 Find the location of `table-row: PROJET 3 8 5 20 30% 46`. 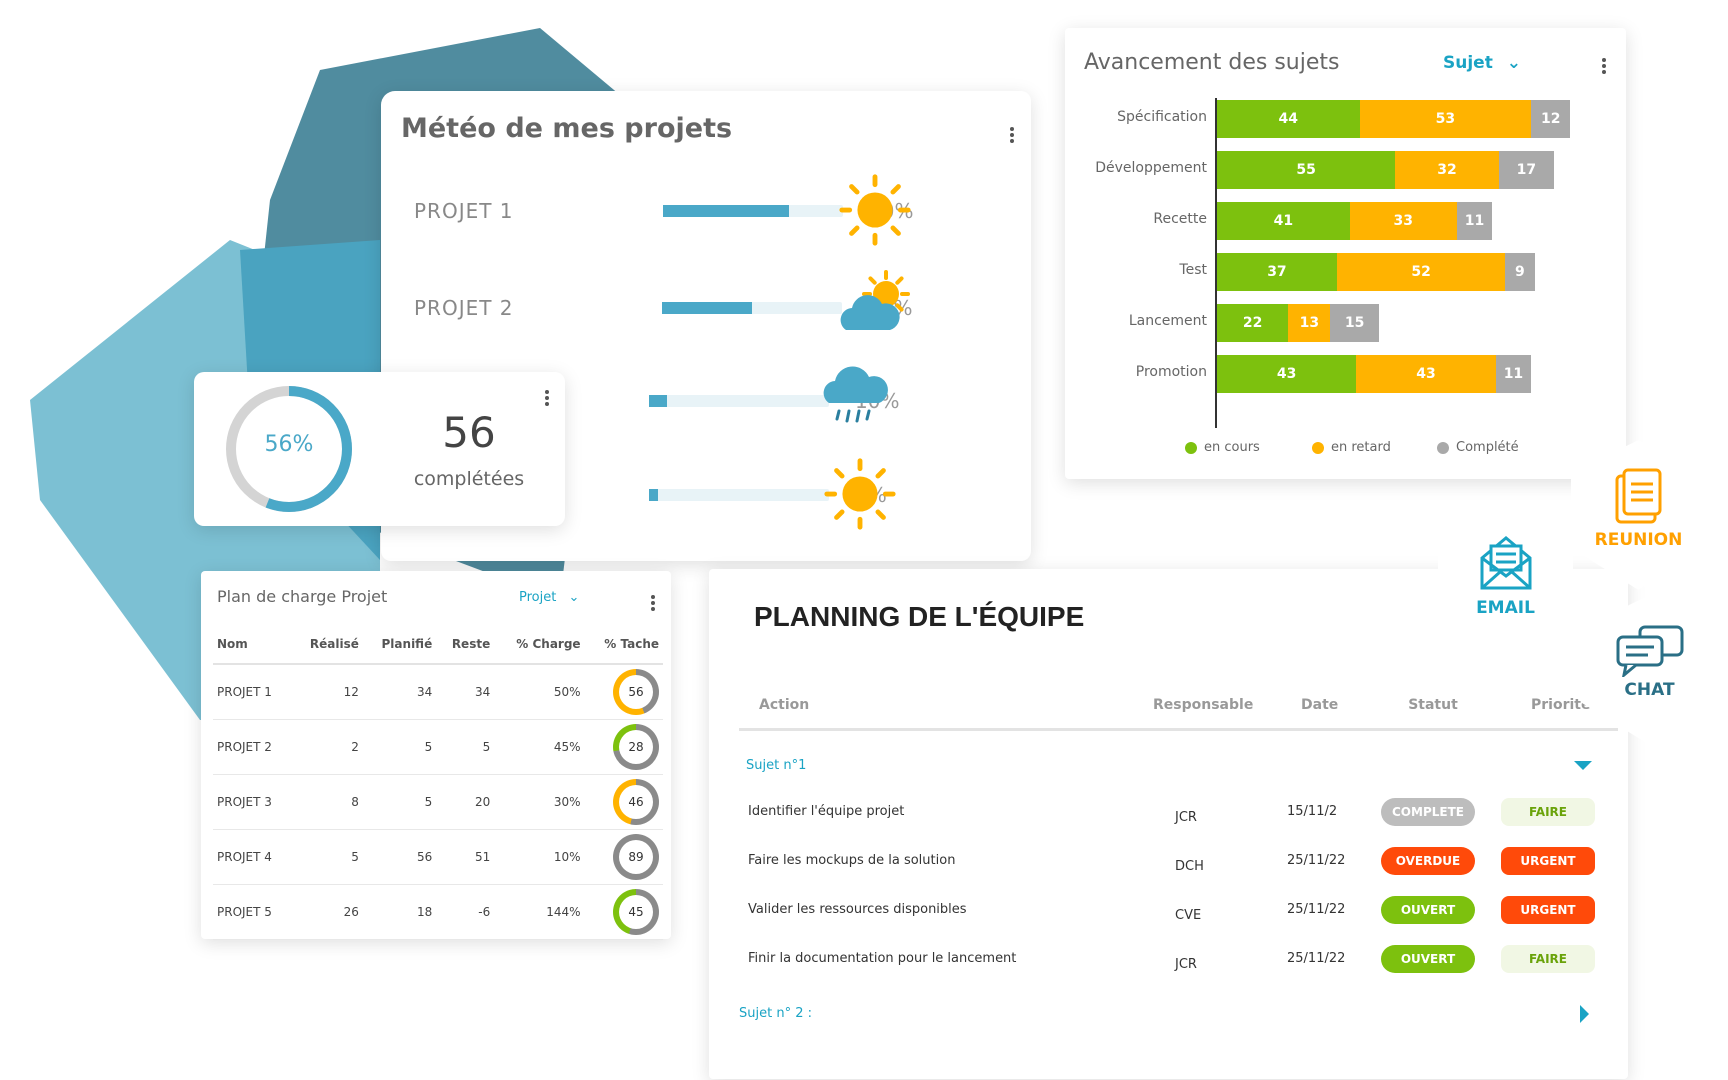

table-row: PROJET 3 8 5 20 30% 46 is located at coordinates (438, 802).